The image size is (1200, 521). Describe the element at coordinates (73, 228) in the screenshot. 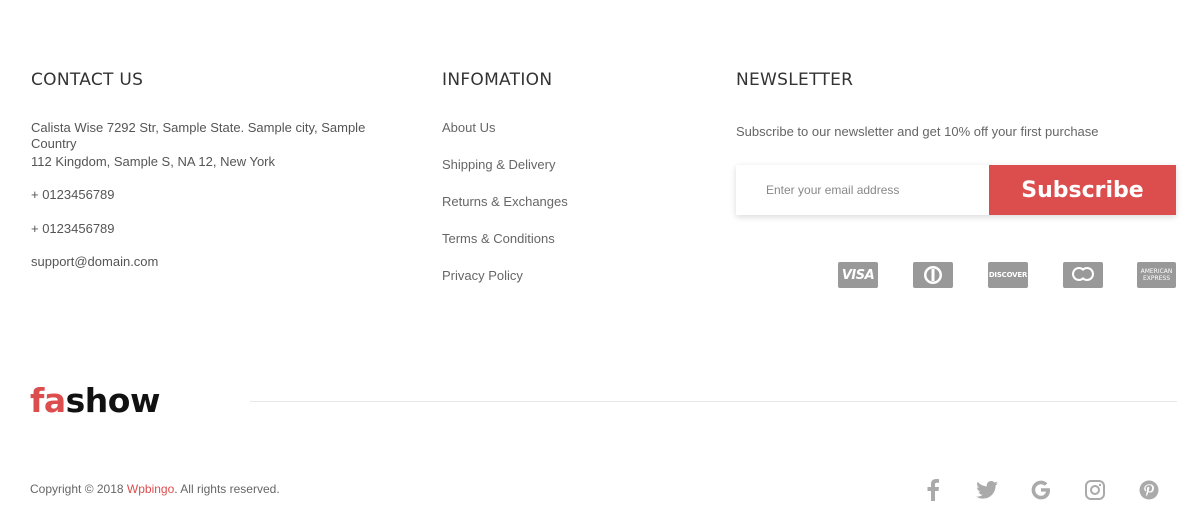

I see `contact-phone-2: + 0123456789` at that location.